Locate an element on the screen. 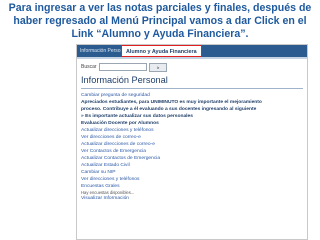 Image resolution: width=320 pixels, height=240 pixels. menu-link: Ver direcciones y teléfonos is located at coordinates (192, 179).